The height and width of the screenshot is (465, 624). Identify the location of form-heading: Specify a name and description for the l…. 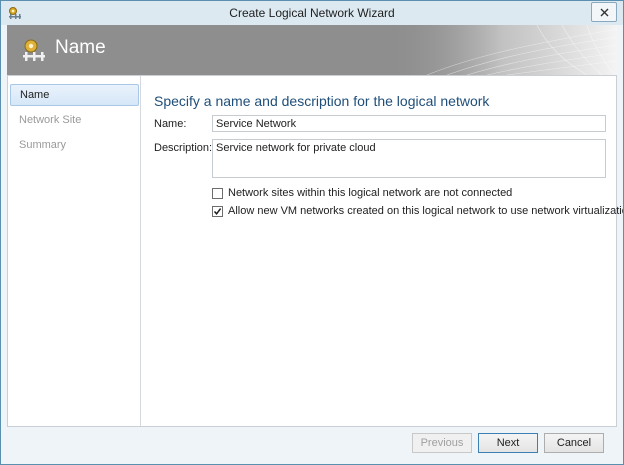
(322, 101).